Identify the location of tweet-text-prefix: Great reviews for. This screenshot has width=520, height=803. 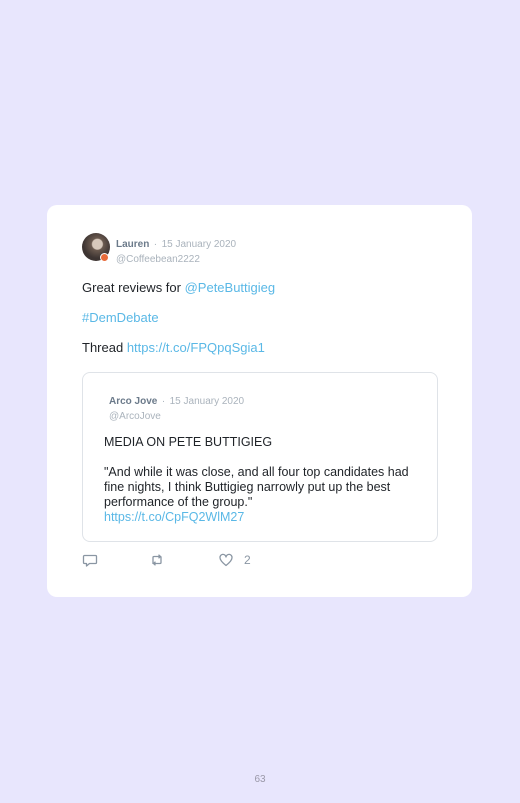
(133, 287).